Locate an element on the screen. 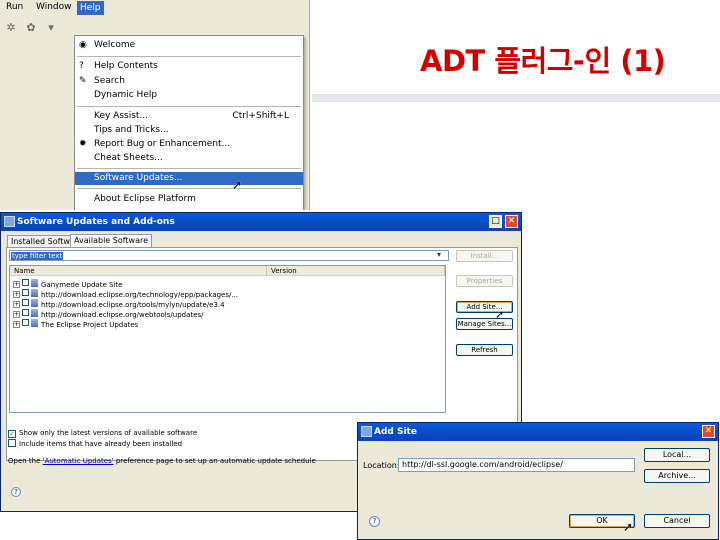  run-icon: ✿ is located at coordinates (31, 28).